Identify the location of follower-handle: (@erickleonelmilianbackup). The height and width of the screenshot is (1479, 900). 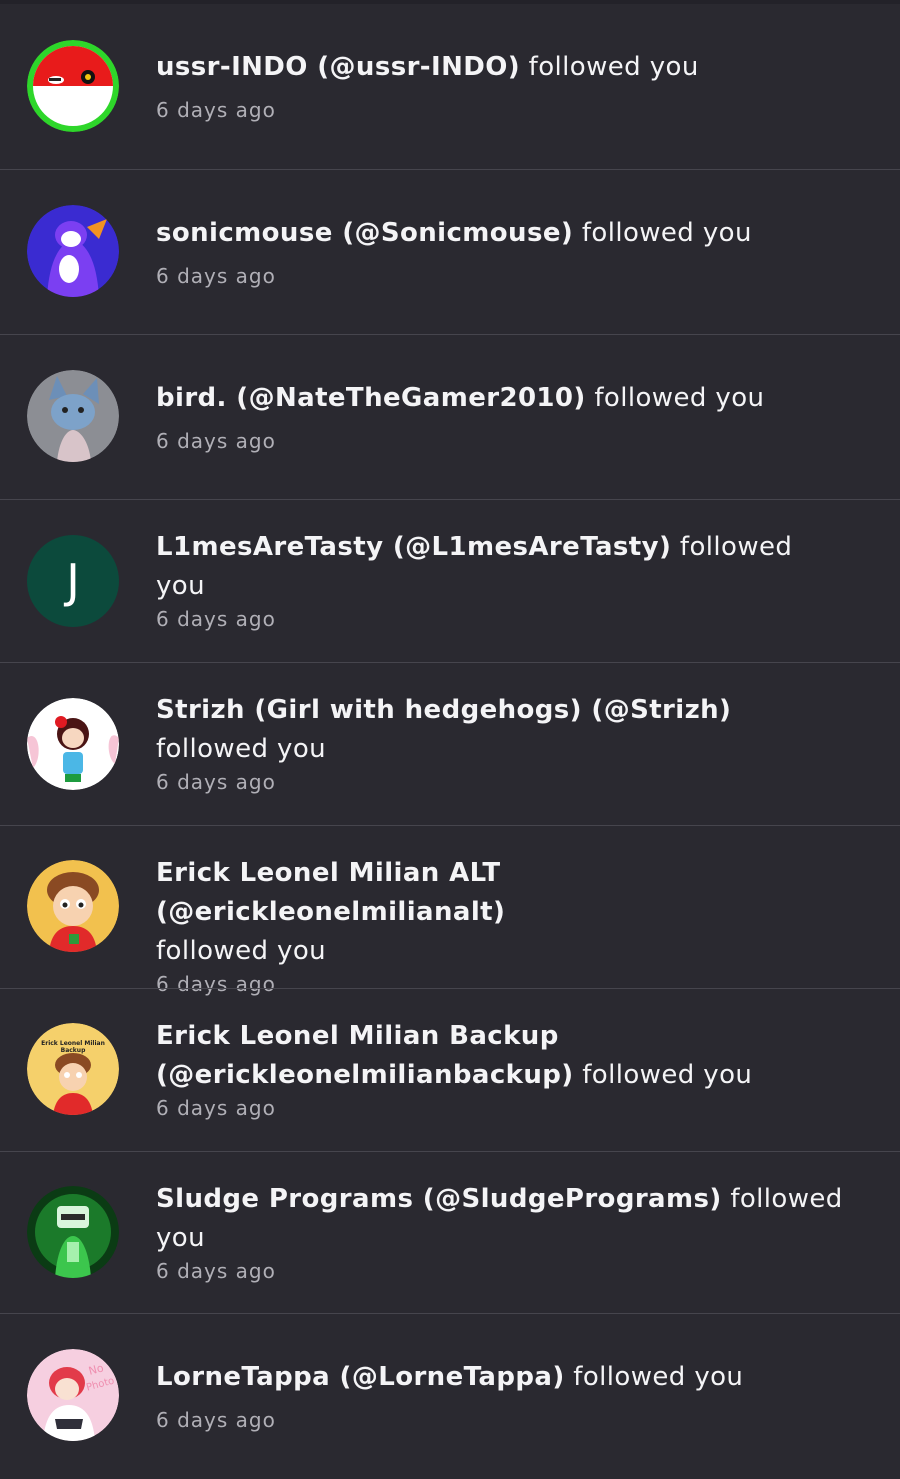
(365, 1075).